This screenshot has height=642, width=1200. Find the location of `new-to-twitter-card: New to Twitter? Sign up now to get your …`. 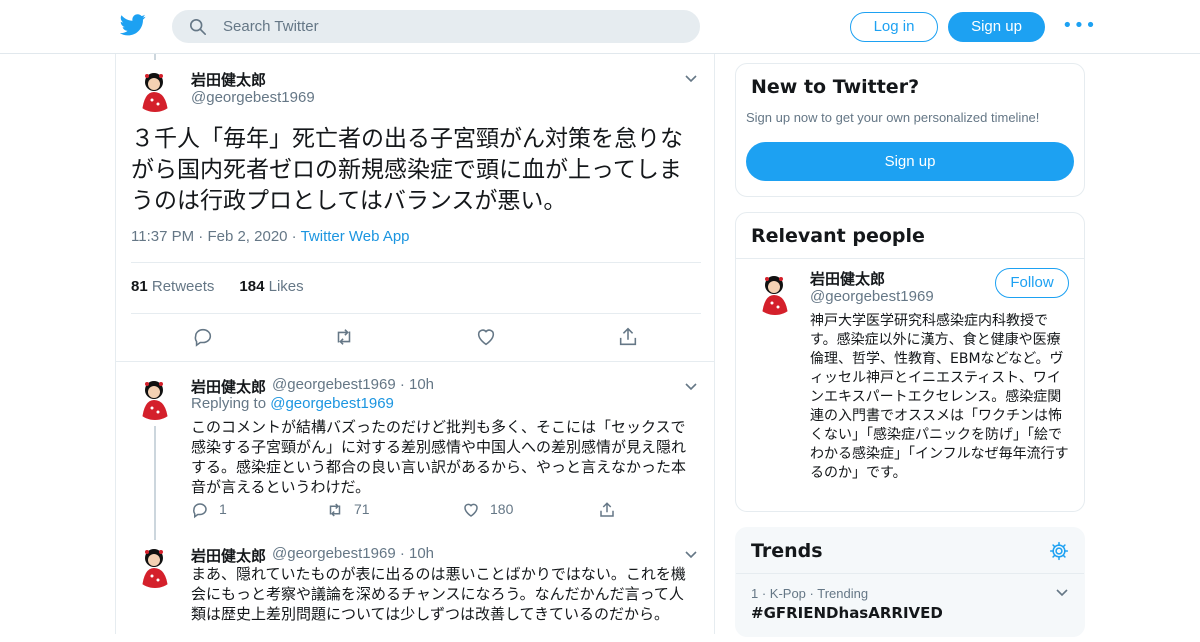

new-to-twitter-card: New to Twitter? Sign up now to get your … is located at coordinates (910, 130).